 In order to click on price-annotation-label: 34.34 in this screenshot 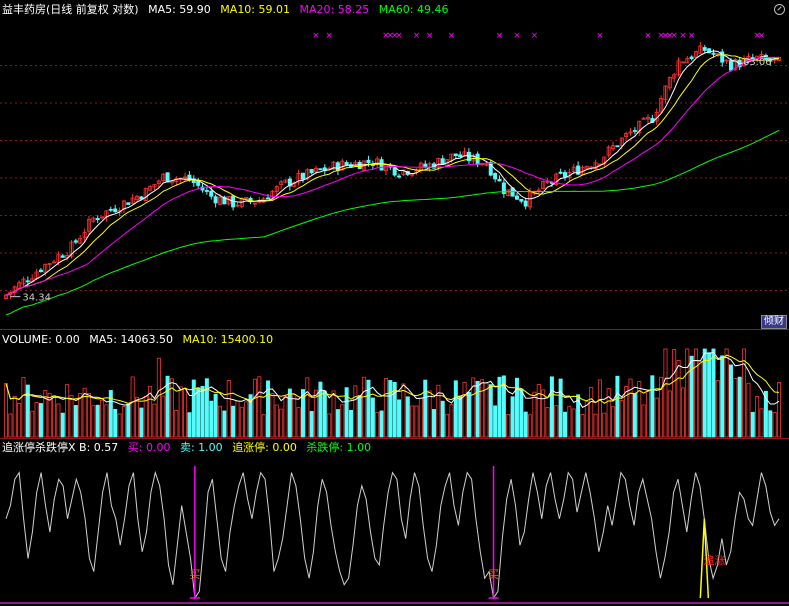, I will do `click(36, 298)`.